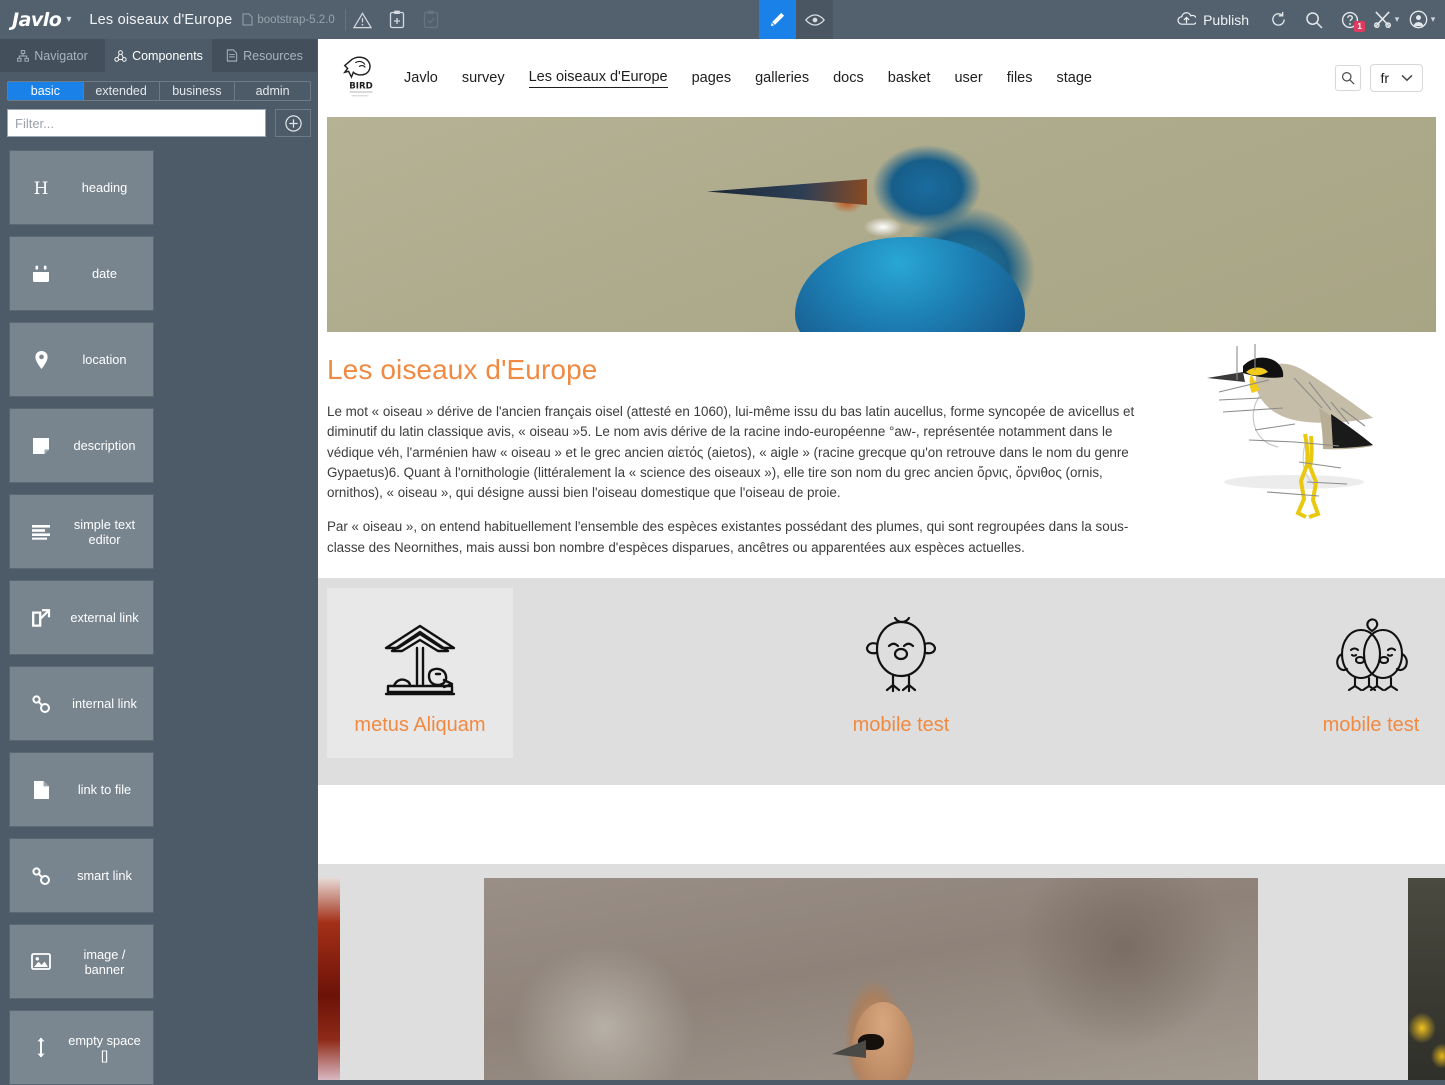  What do you see at coordinates (81, 703) in the screenshot?
I see `component-internal-link: internal link` at bounding box center [81, 703].